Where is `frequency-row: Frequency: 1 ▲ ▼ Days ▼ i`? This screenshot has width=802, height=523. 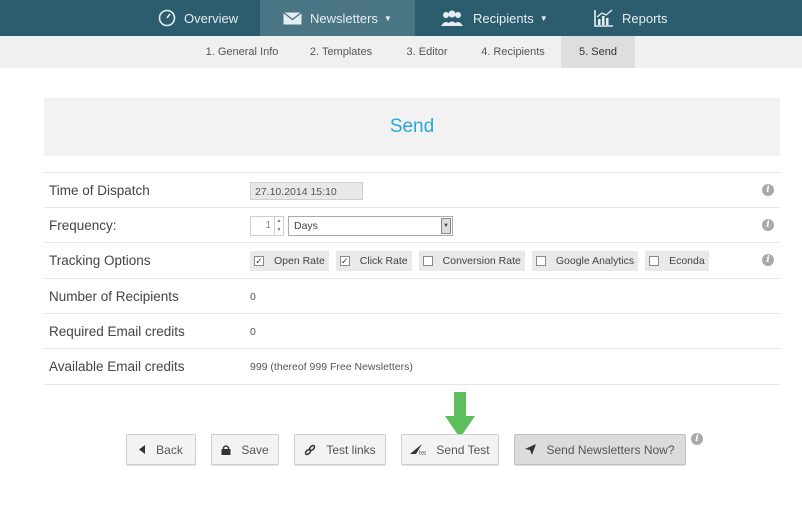 frequency-row: Frequency: 1 ▲ ▼ Days ▼ i is located at coordinates (412, 225).